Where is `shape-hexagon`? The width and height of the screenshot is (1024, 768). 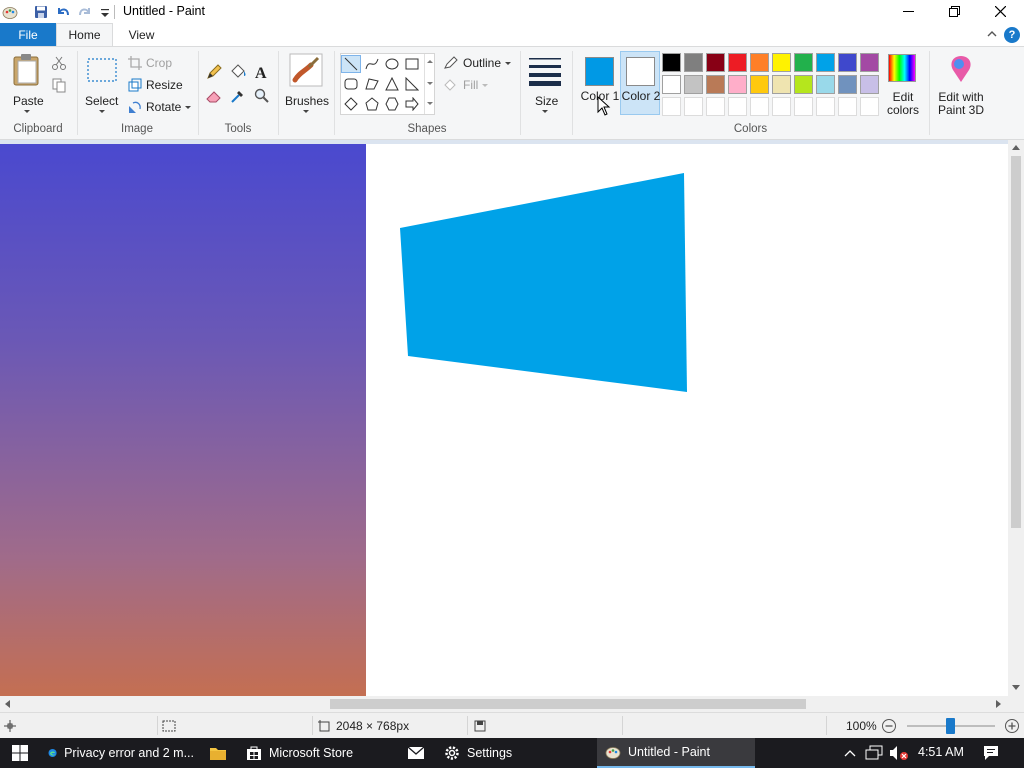
shape-hexagon is located at coordinates (392, 104).